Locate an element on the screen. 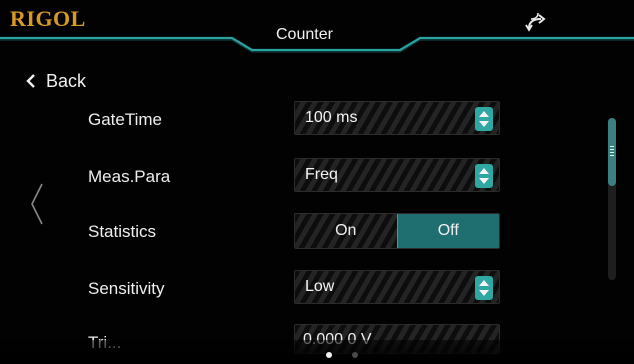 The image size is (634, 364). gate-time-select: 100 ms is located at coordinates (397, 118).